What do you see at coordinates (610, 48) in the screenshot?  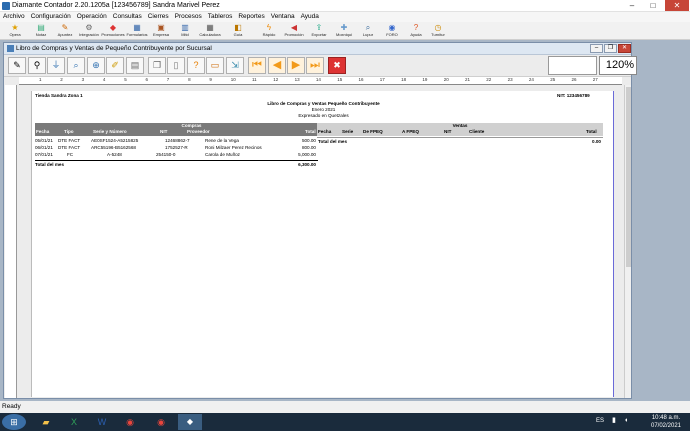 I see `child-restore-button: ❐` at bounding box center [610, 48].